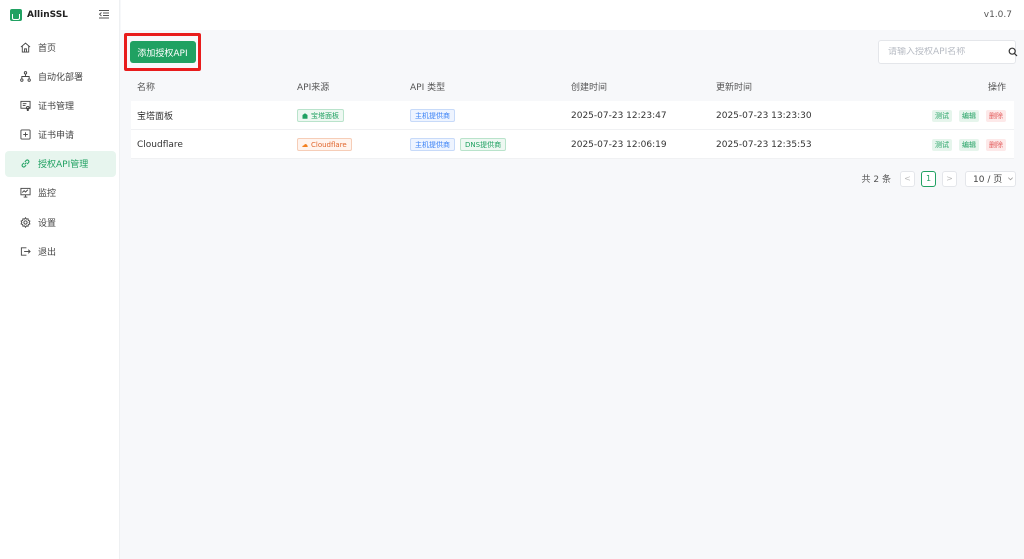 This screenshot has width=1024, height=559. I want to click on page-size-value: 10 / 页, so click(988, 180).